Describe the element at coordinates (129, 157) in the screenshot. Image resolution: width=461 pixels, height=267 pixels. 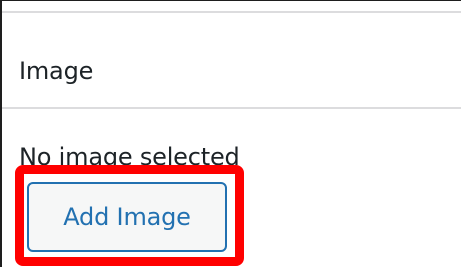
I see `no-image-status: No image selected` at that location.